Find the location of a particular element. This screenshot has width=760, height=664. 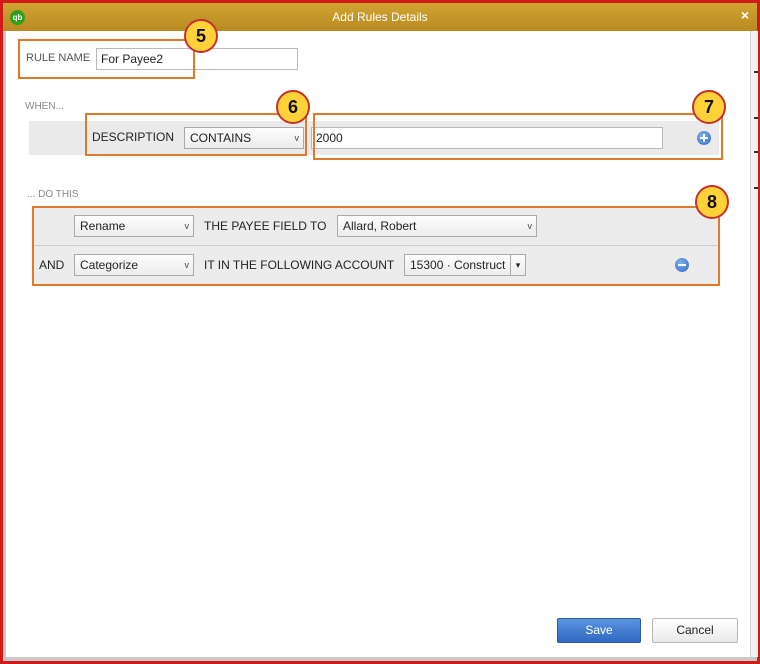

close-icon: × is located at coordinates (745, 15).